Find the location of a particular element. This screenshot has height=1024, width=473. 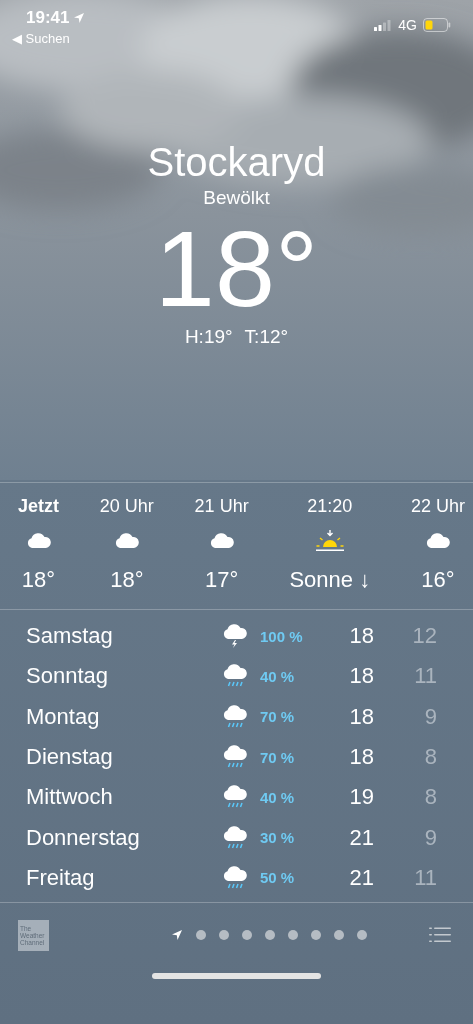

day-name: Sonntag is located at coordinates (67, 676).